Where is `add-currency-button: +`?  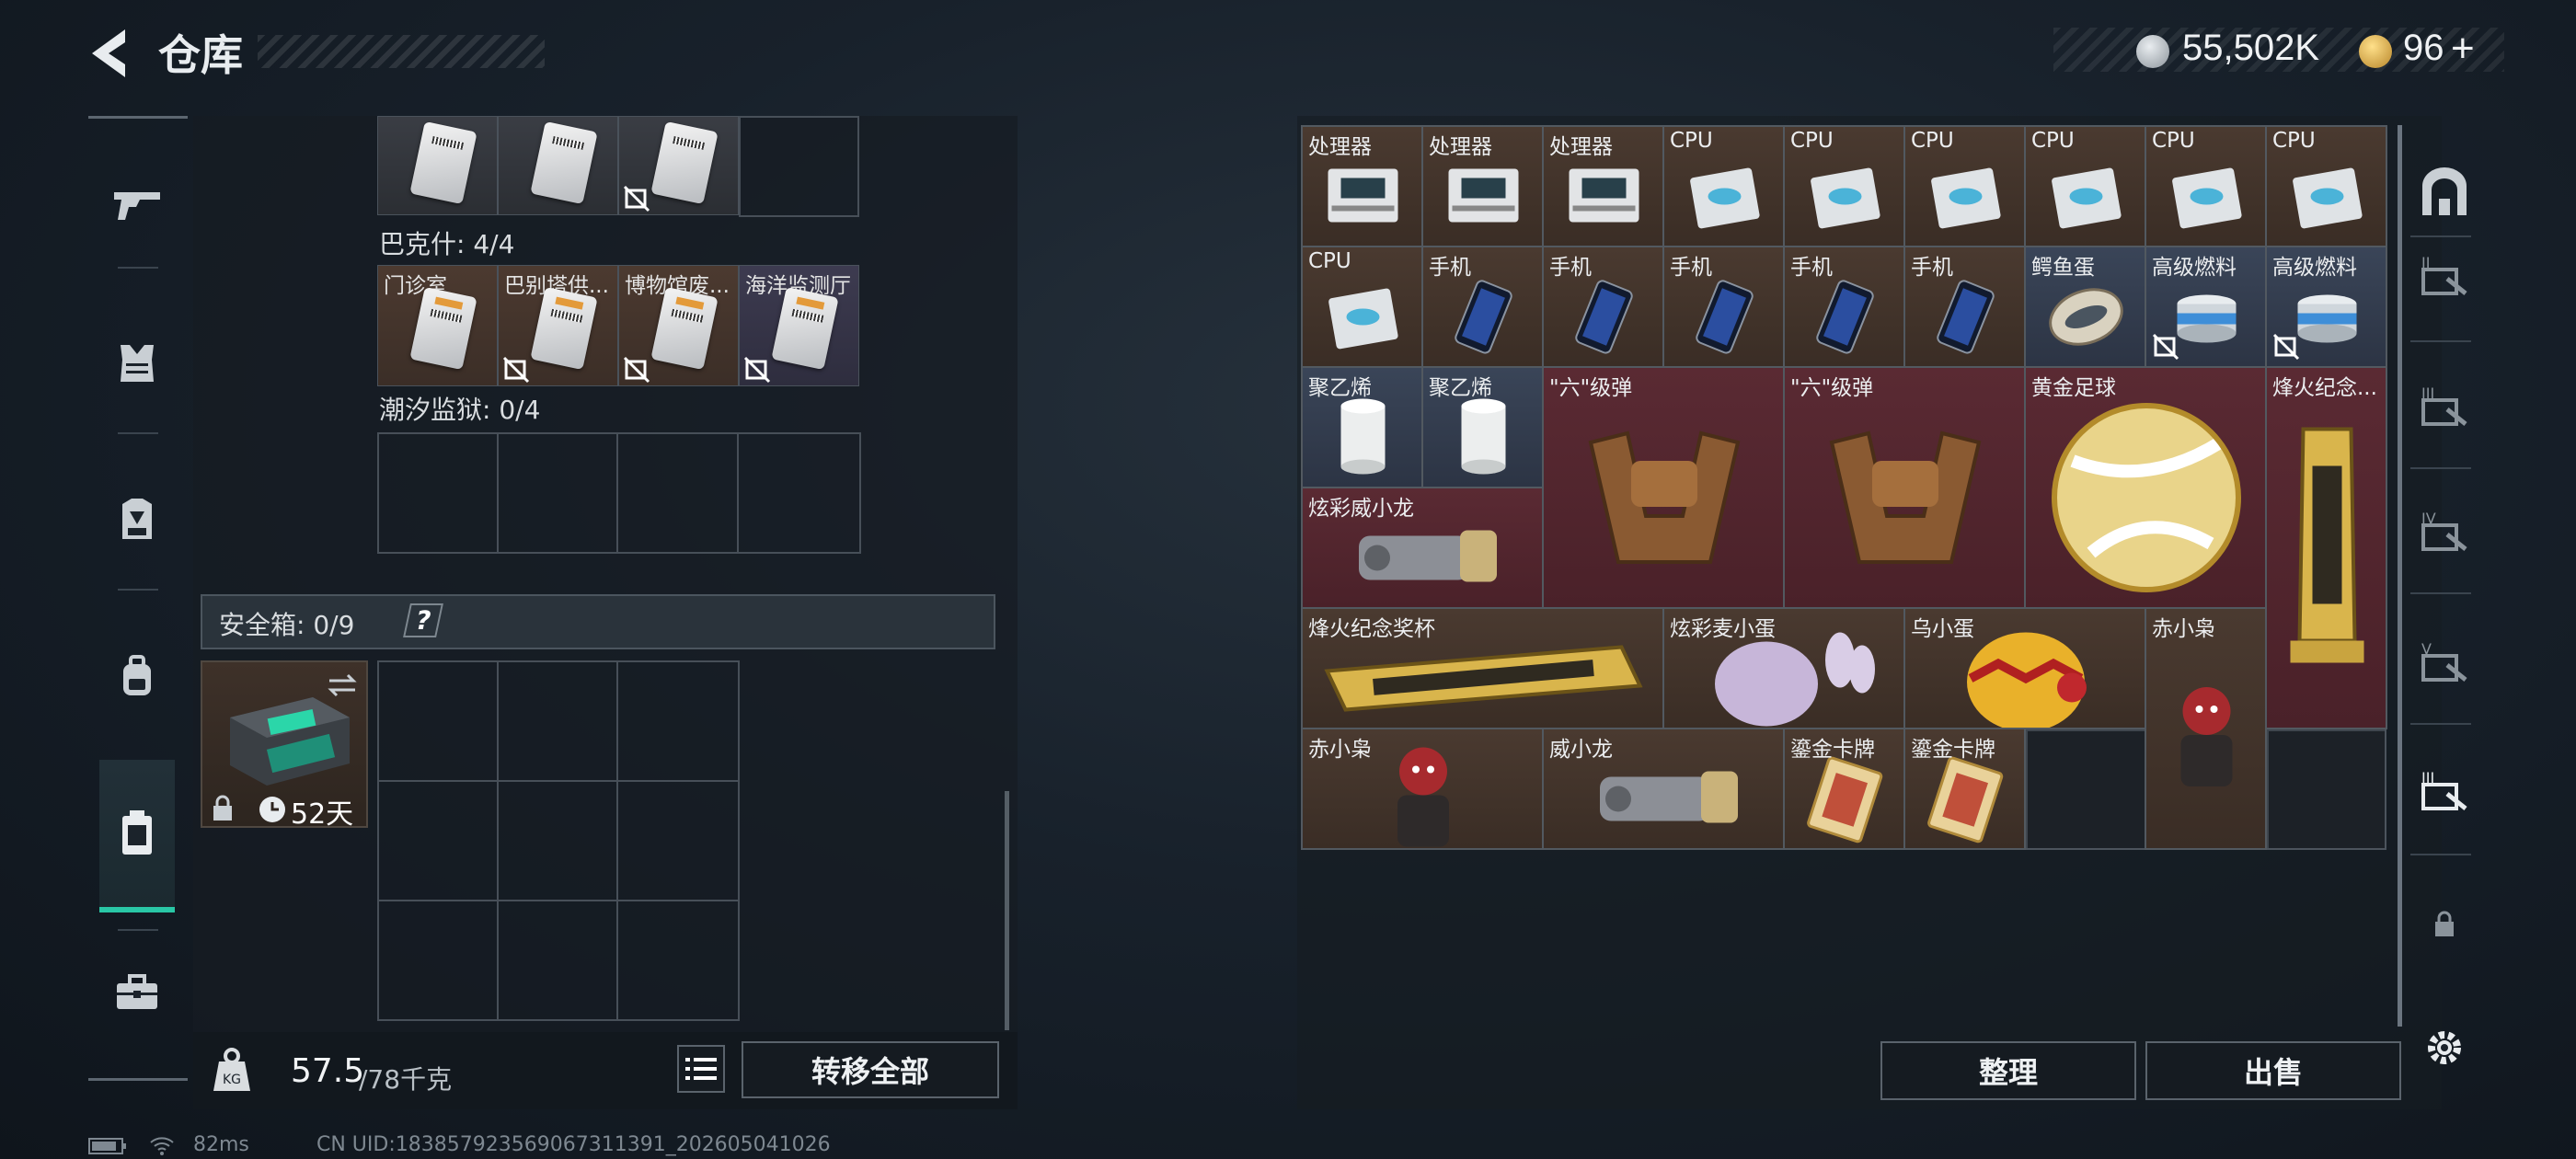 add-currency-button: + is located at coordinates (2463, 49).